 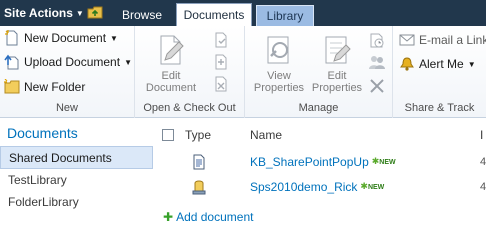 I want to click on nav-item-testlibrary: TestLibrary, so click(x=76, y=180).